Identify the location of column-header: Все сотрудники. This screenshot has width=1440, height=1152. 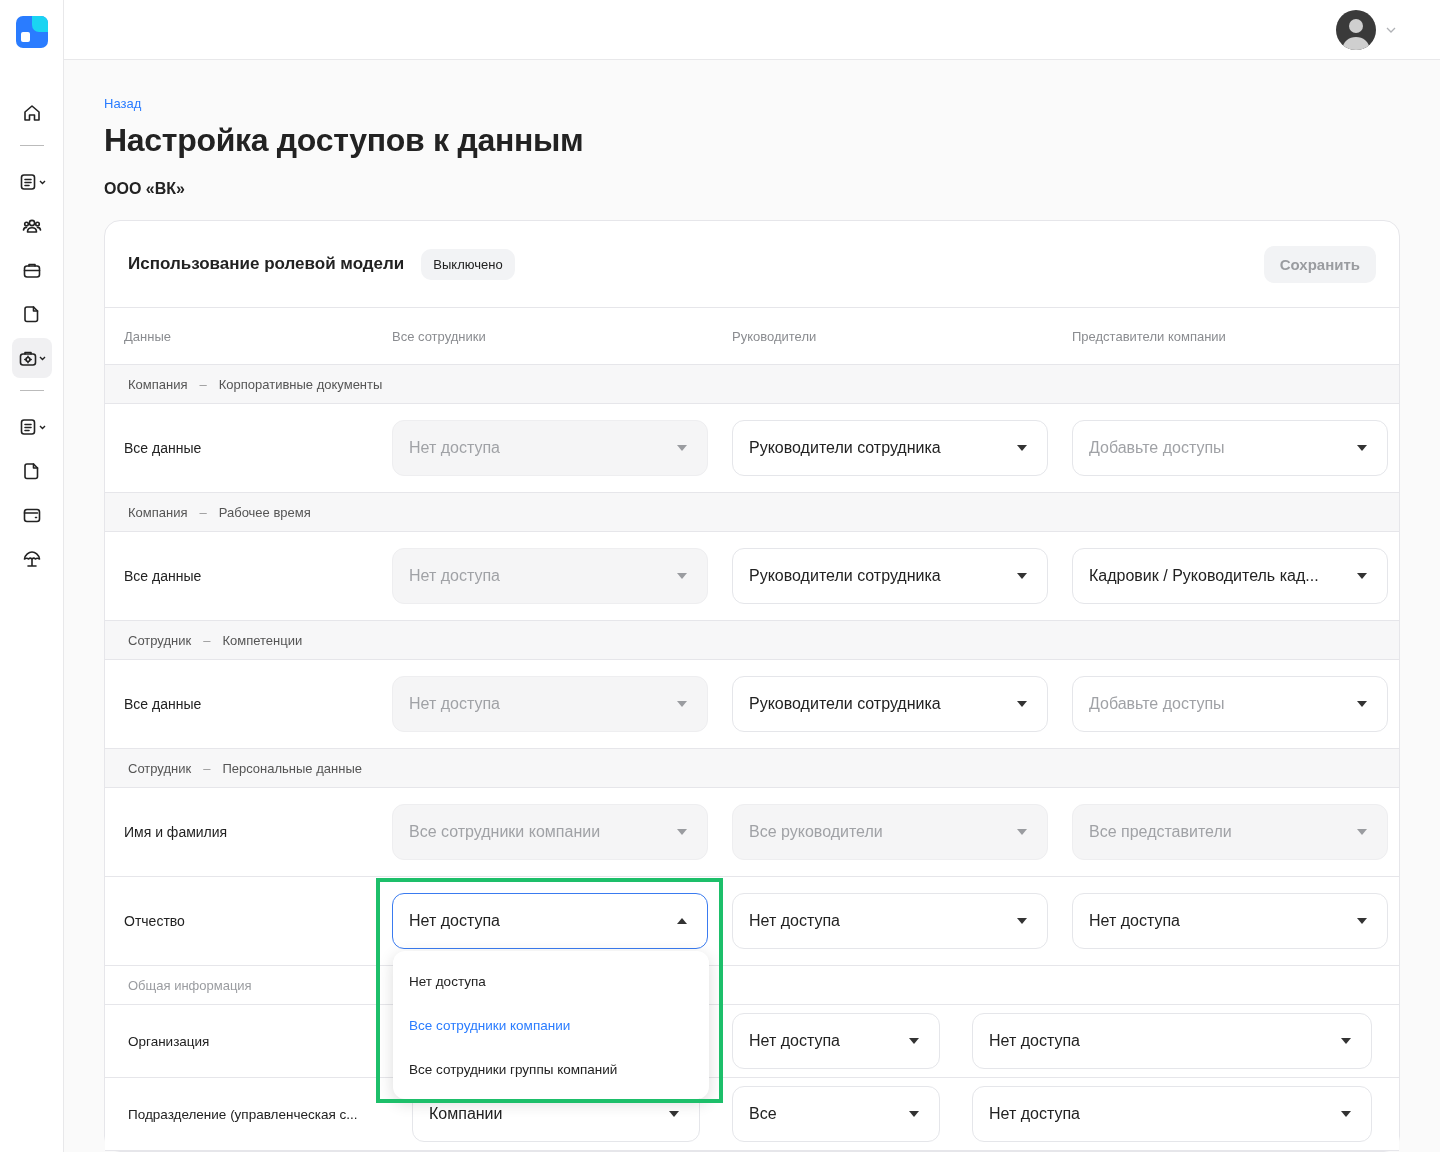
(439, 336).